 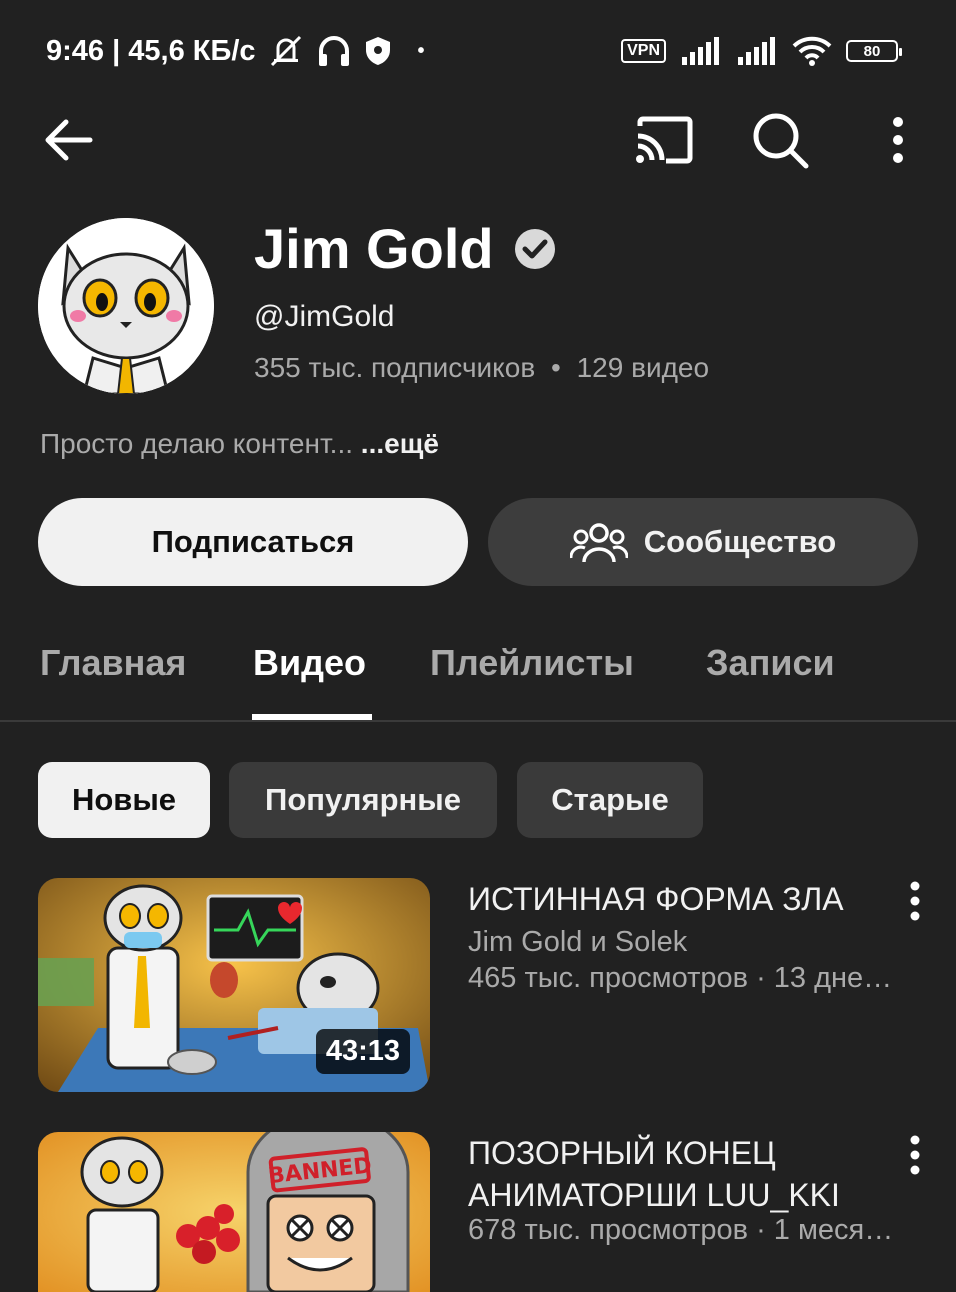 What do you see at coordinates (664, 140) in the screenshot?
I see `cast-icon` at bounding box center [664, 140].